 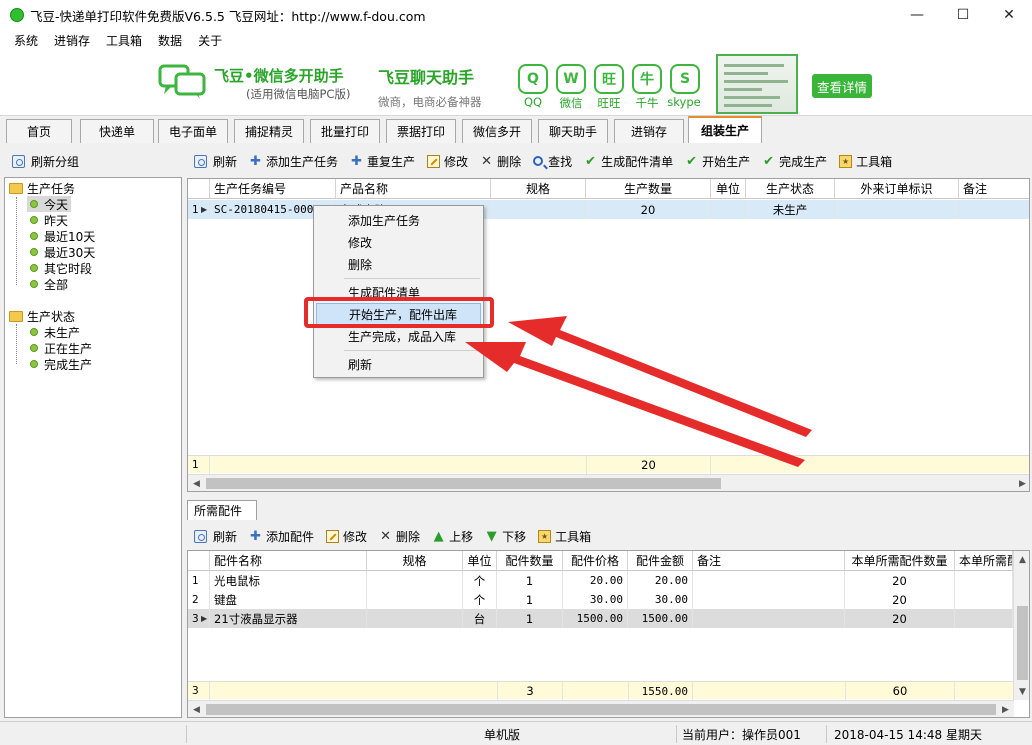 What do you see at coordinates (222, 510) in the screenshot?
I see `tab-required-parts: 所需配件` at bounding box center [222, 510].